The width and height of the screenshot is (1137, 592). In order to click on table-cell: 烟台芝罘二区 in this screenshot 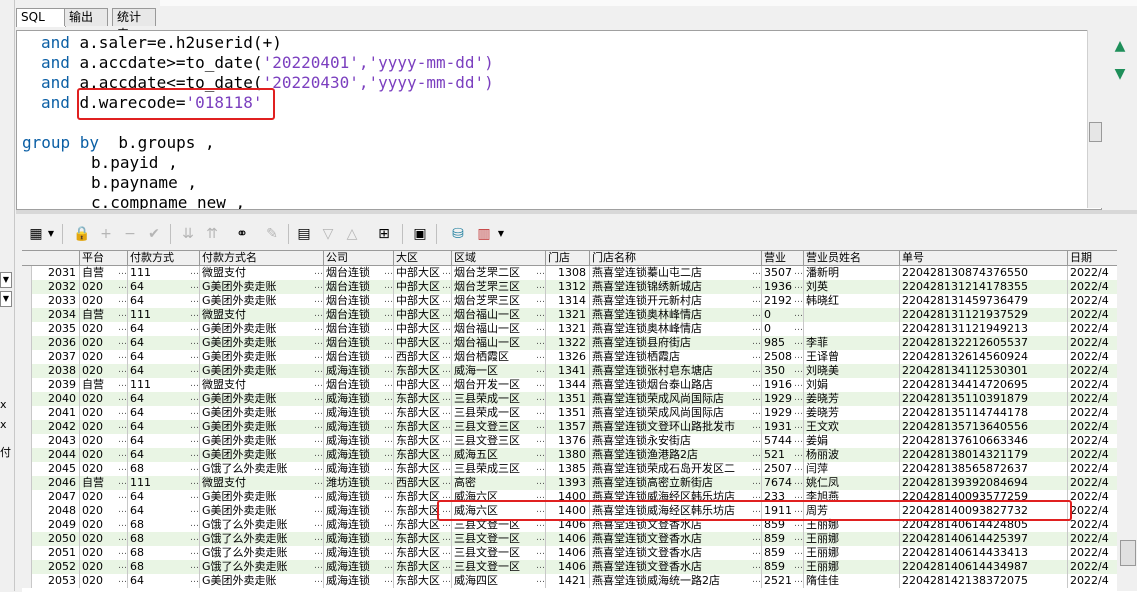, I will do `click(499, 273)`.